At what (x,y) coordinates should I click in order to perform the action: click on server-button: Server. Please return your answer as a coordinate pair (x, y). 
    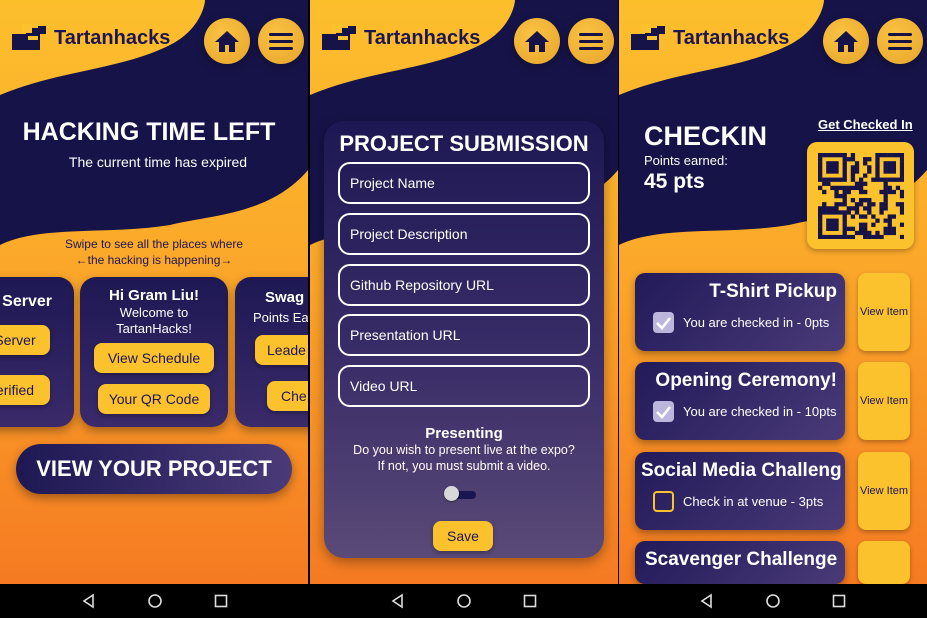
    Looking at the image, I should click on (25, 340).